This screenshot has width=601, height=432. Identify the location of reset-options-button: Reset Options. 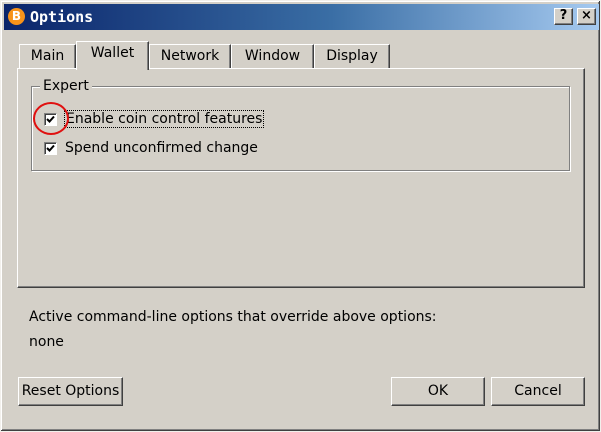
(70, 391).